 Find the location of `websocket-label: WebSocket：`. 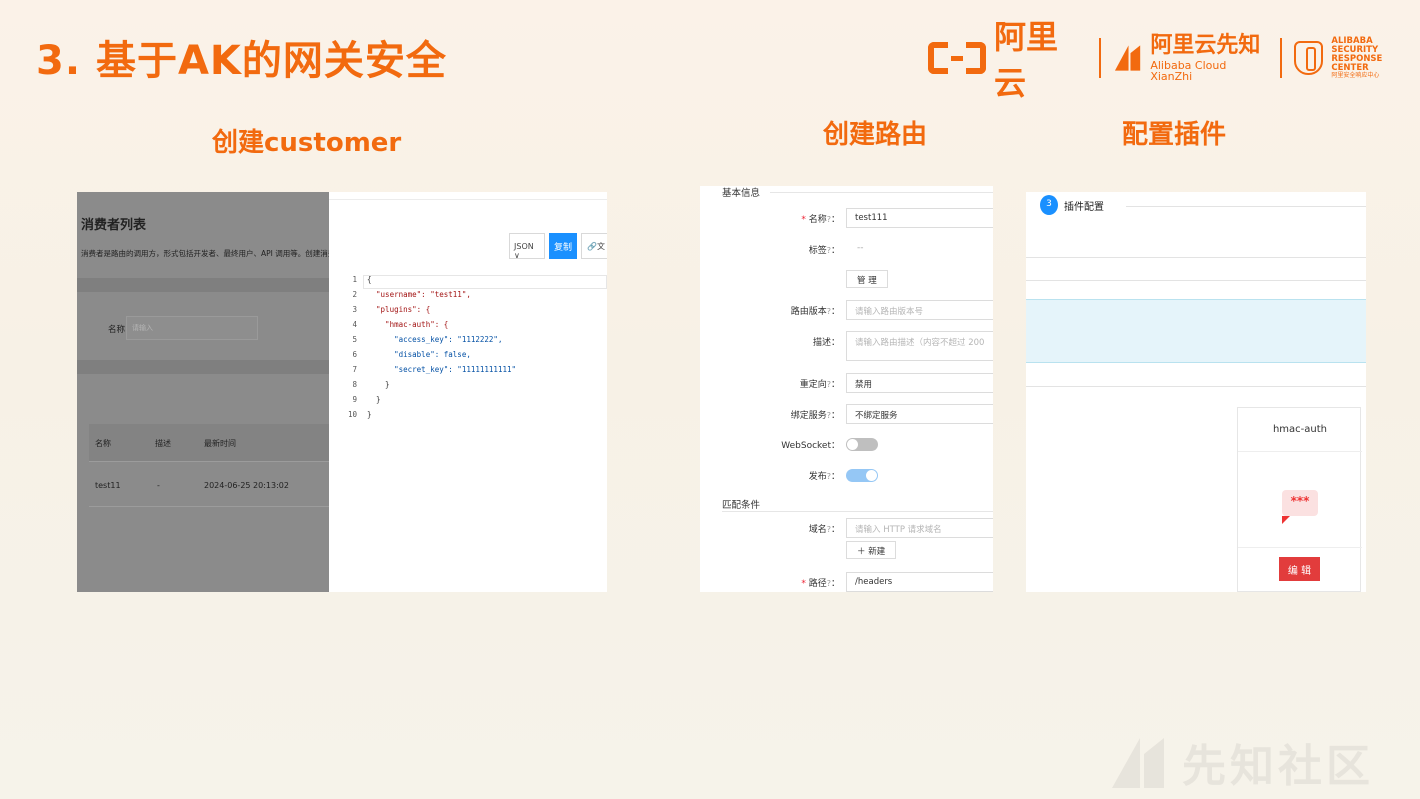

websocket-label: WebSocket： is located at coordinates (810, 446).